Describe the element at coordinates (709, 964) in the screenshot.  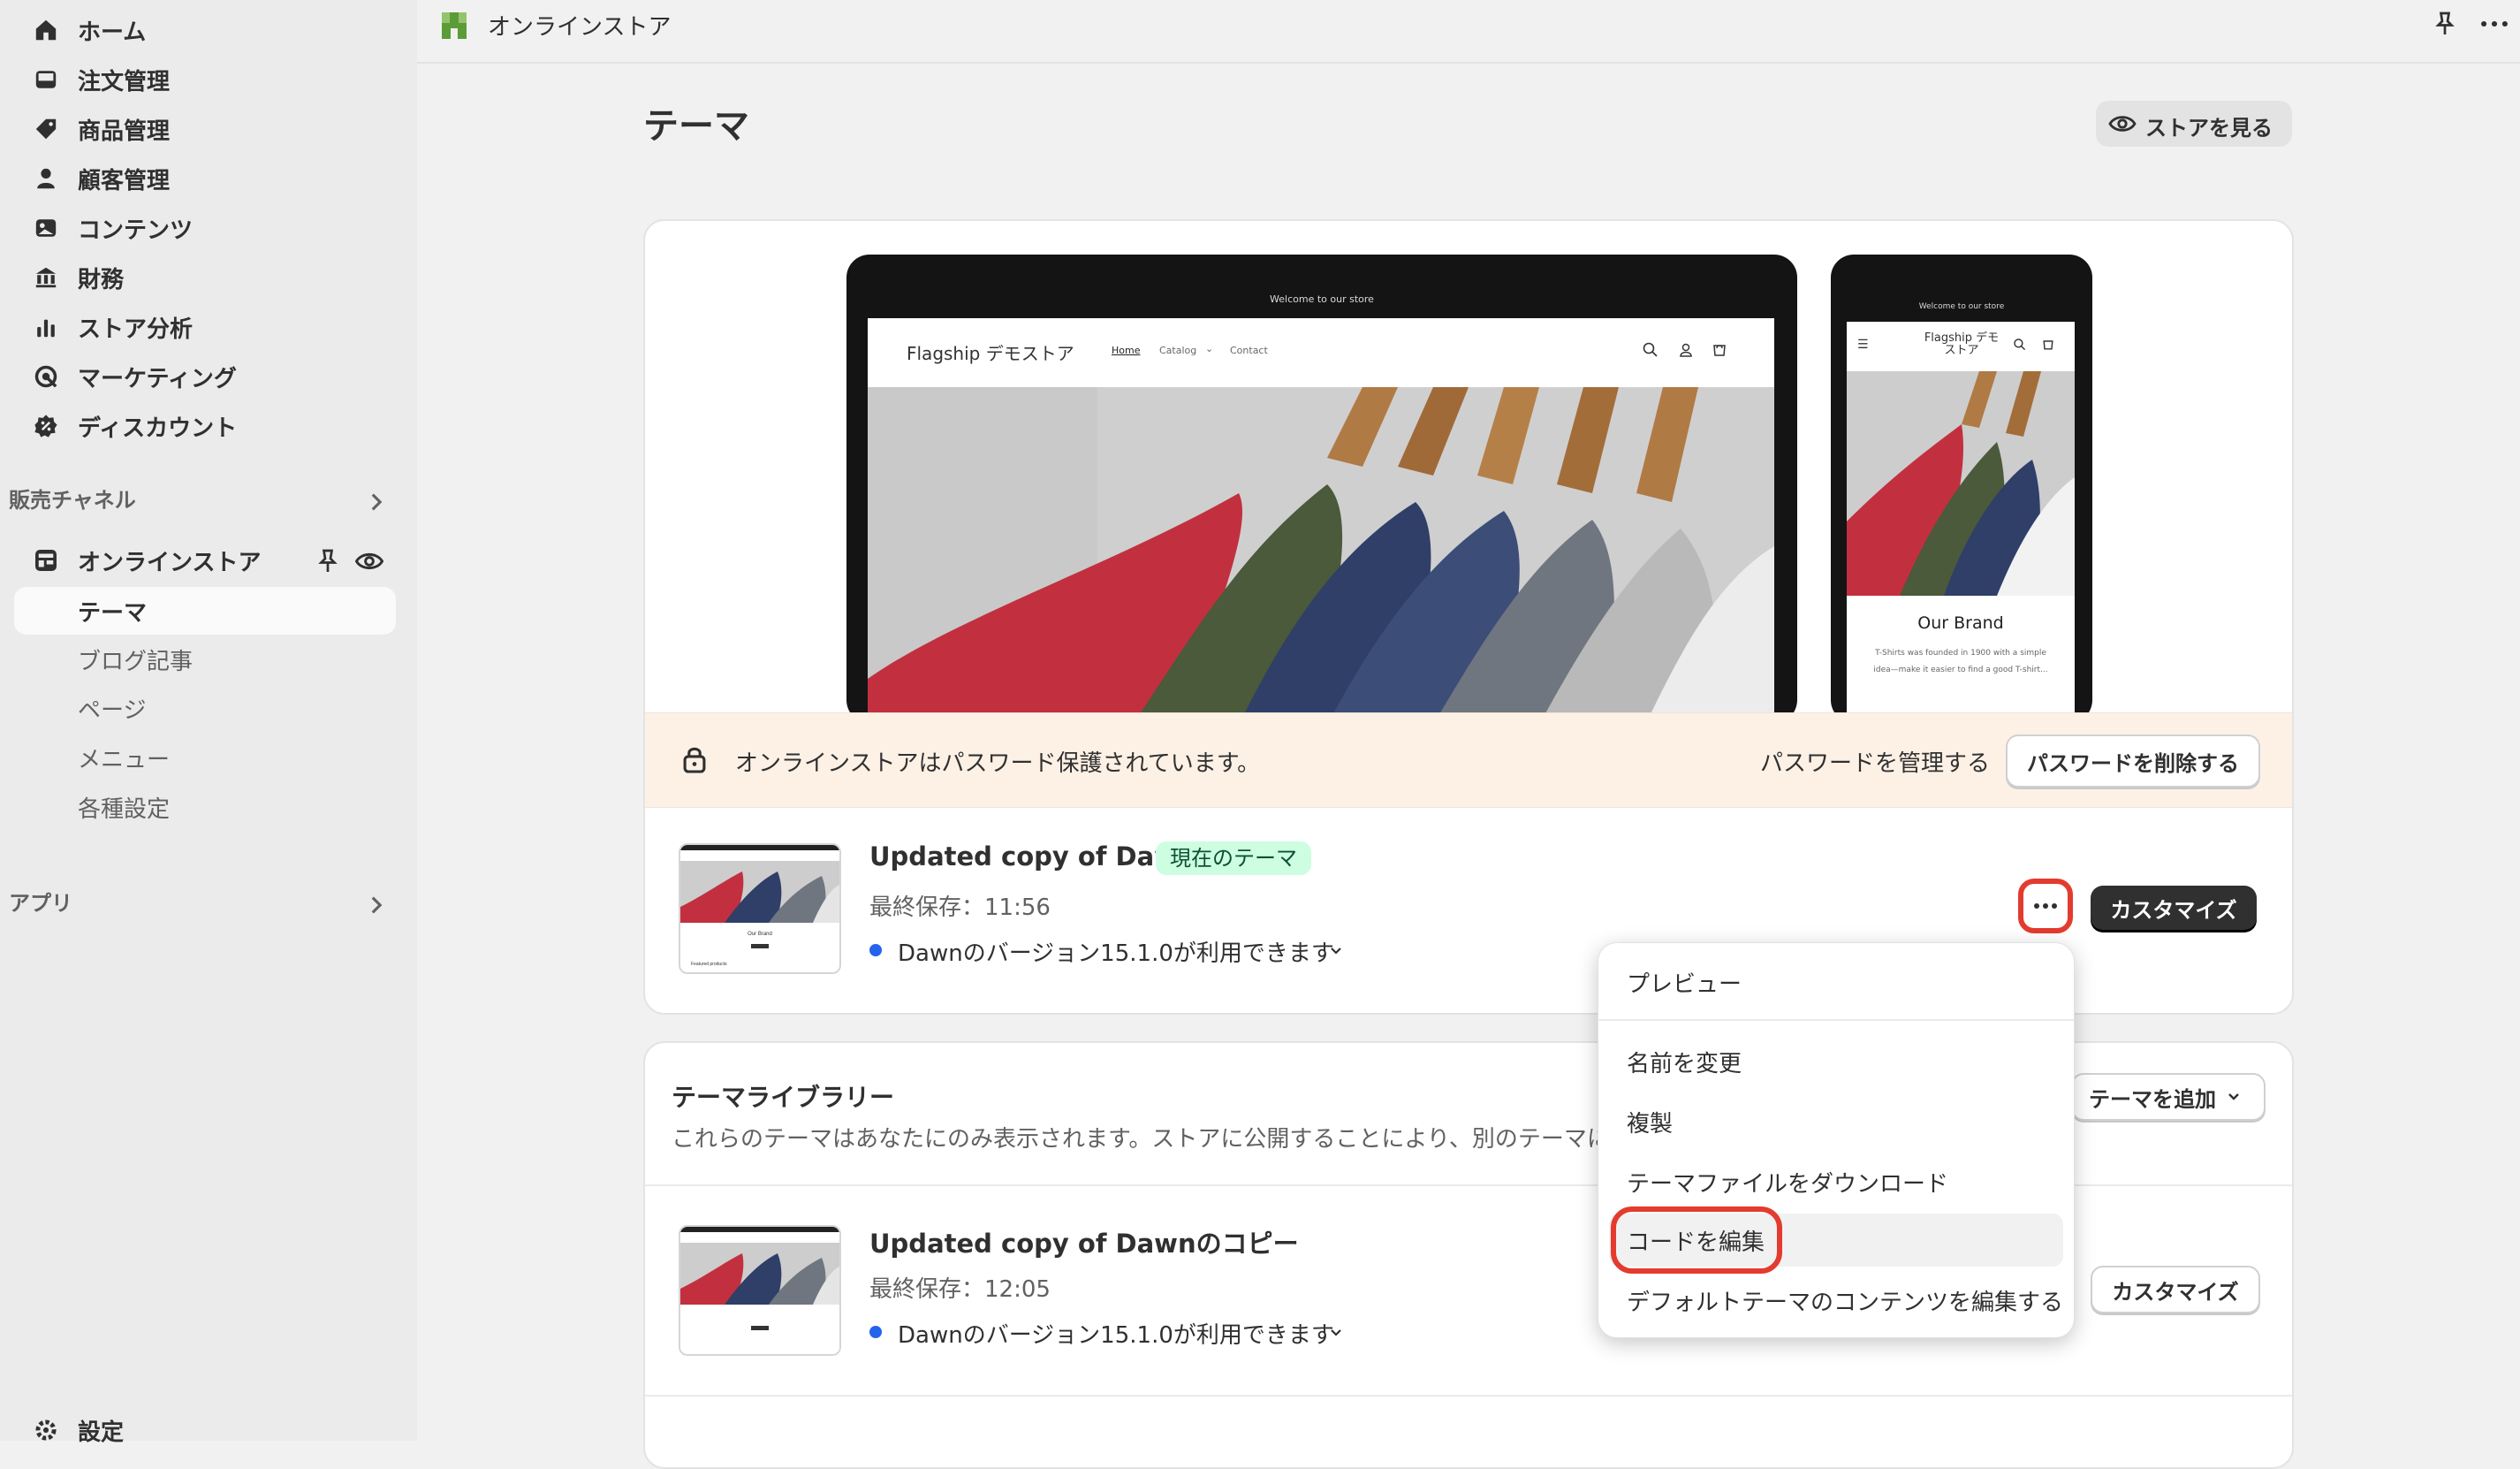
I see `thumb-text: Featured products` at that location.